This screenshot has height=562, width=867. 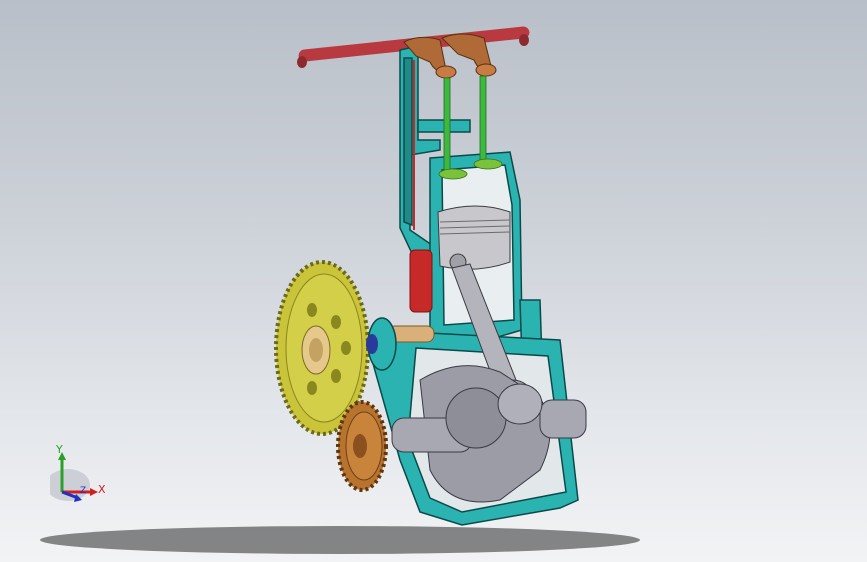 I want to click on pushrod, so click(x=421, y=281).